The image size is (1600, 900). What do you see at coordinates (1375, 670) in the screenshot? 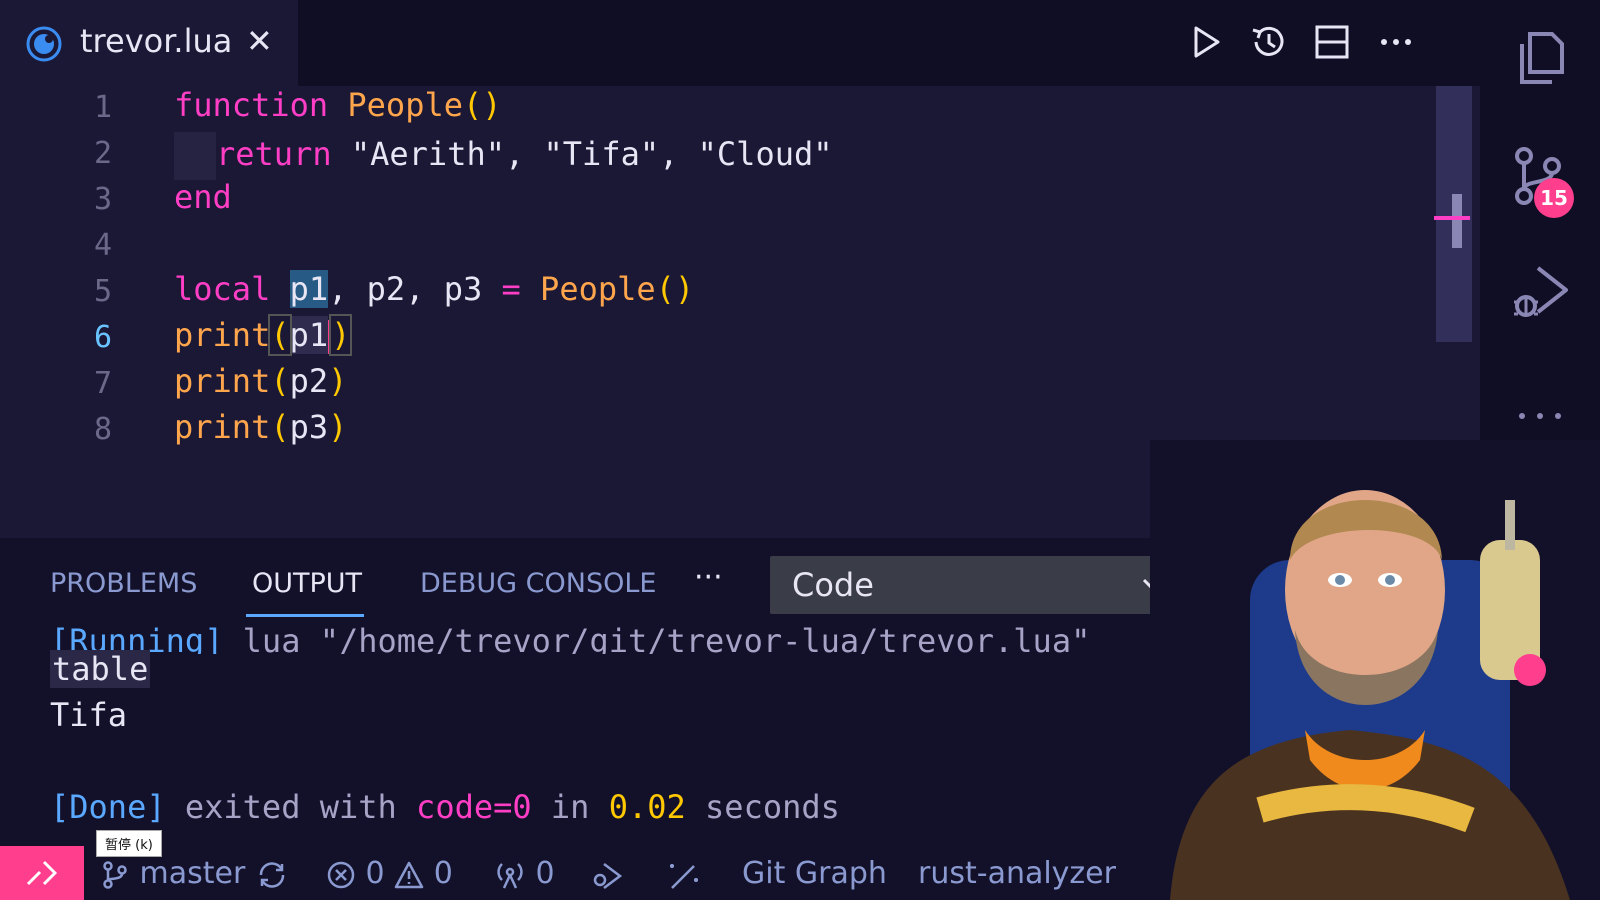
I see `webcam-overlay` at bounding box center [1375, 670].